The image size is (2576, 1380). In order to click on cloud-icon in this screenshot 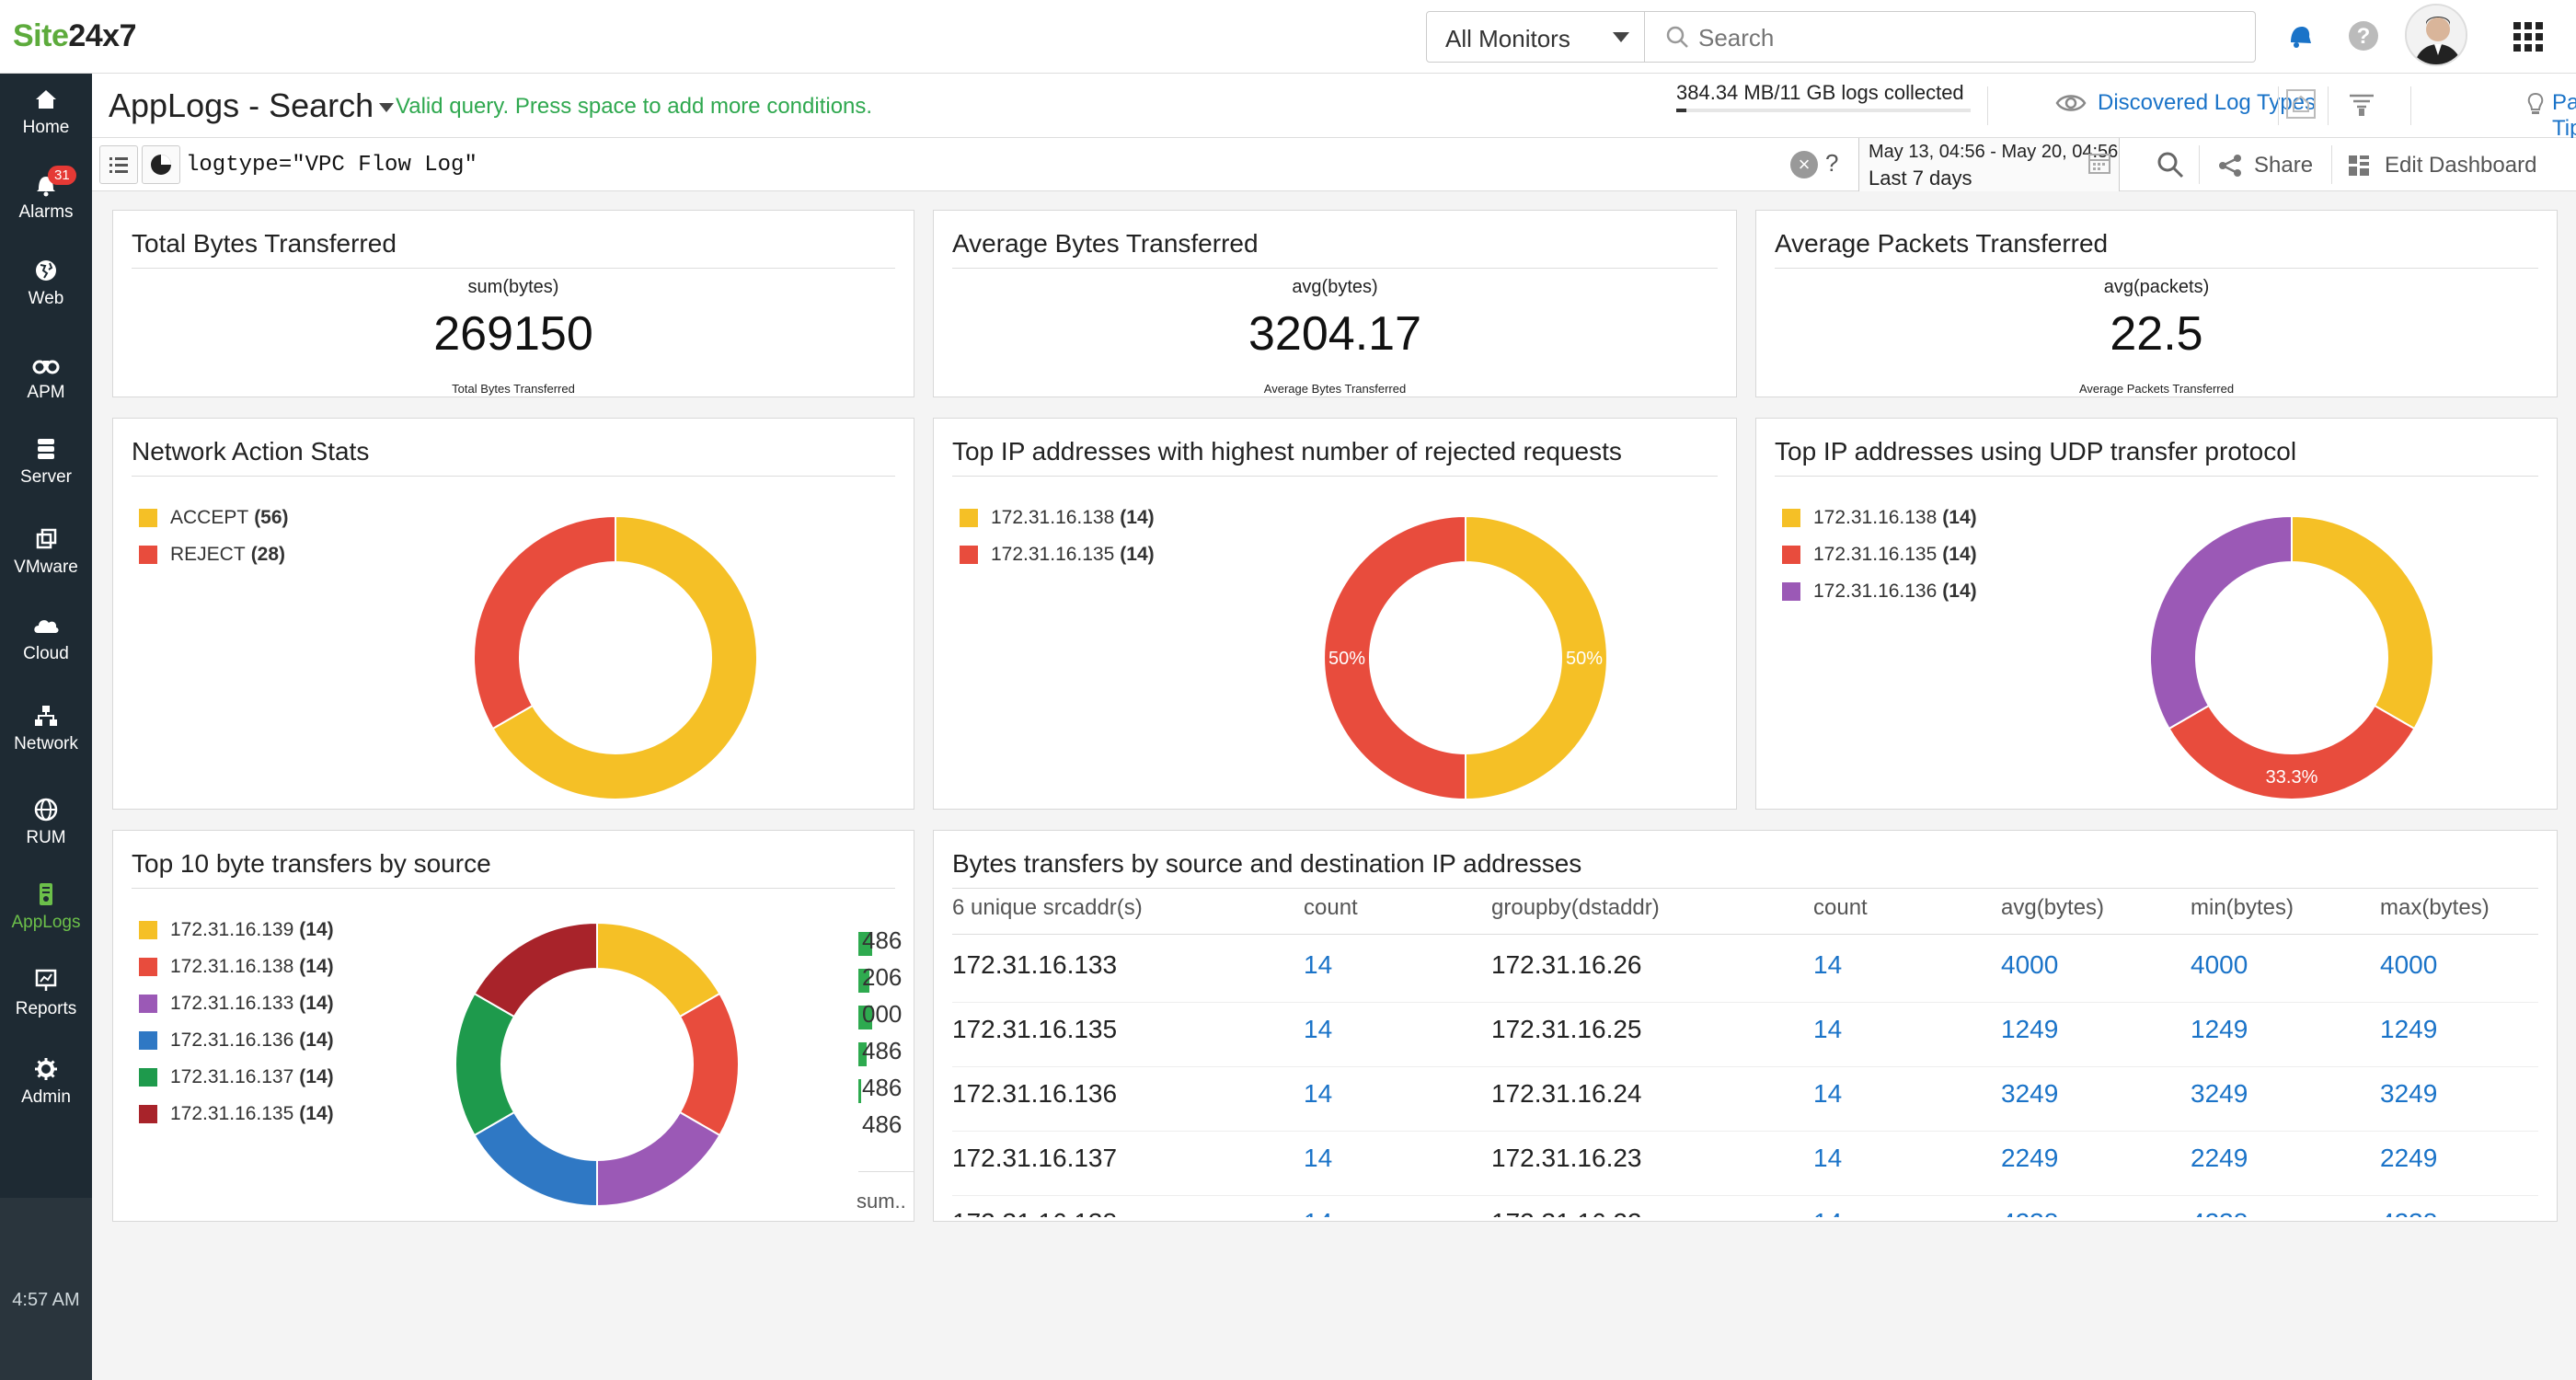, I will do `click(46, 626)`.